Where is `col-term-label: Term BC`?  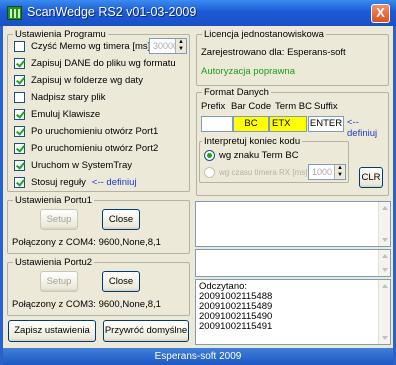 col-term-label: Term BC is located at coordinates (293, 106).